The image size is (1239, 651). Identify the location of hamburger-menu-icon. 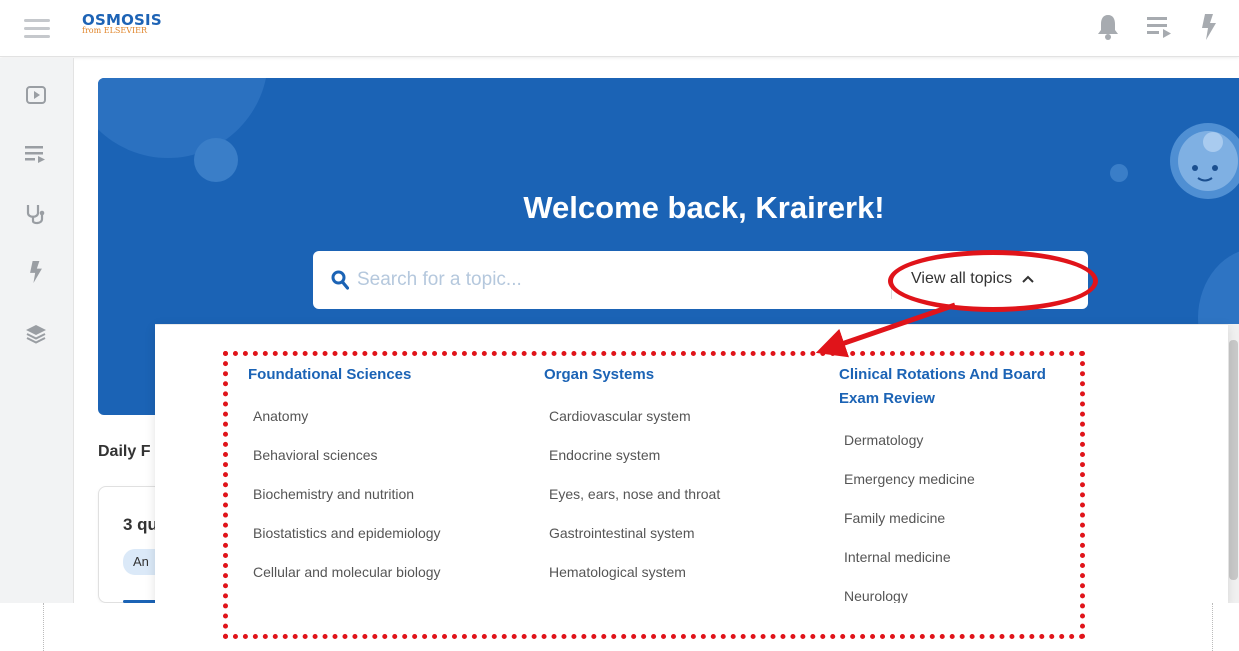
(37, 29).